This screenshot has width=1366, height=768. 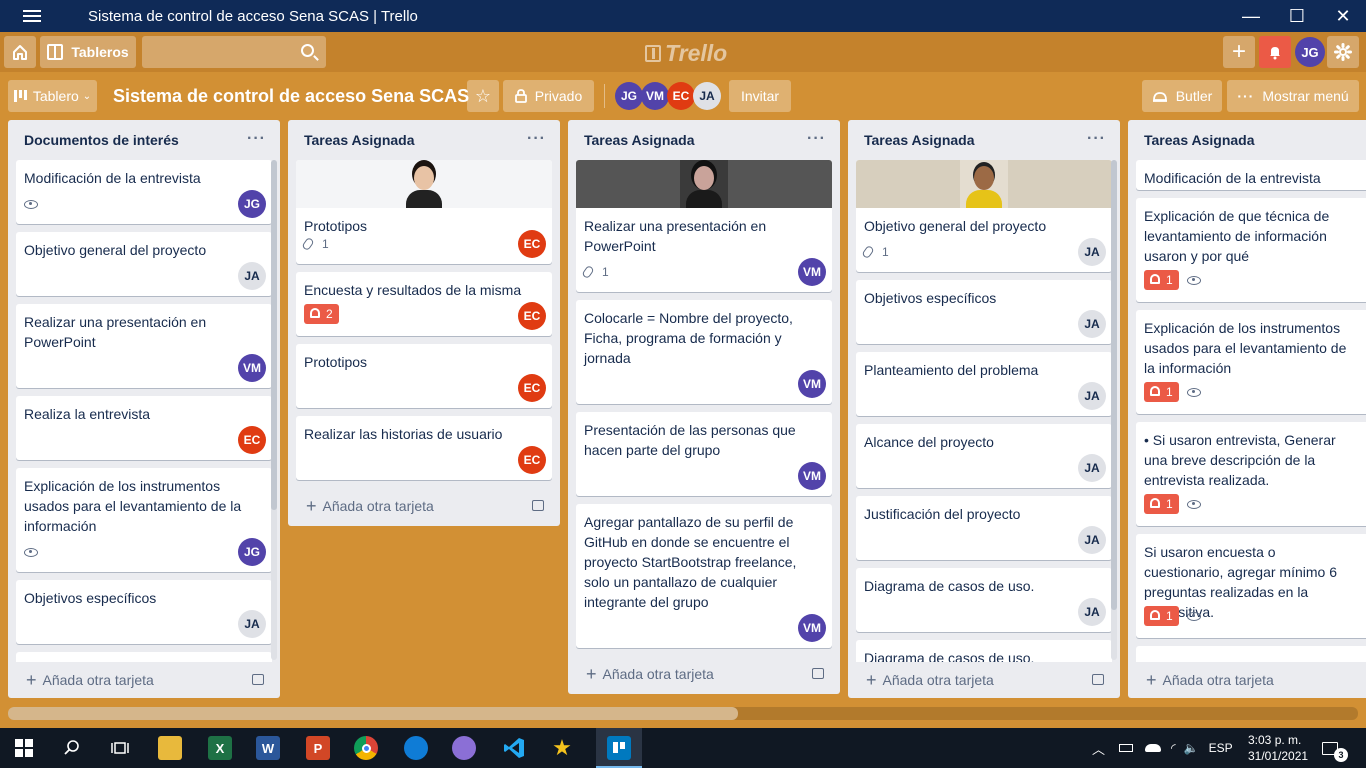 What do you see at coordinates (1278, 748) in the screenshot?
I see `clock: 3:03 p. m. 31/01/2021` at bounding box center [1278, 748].